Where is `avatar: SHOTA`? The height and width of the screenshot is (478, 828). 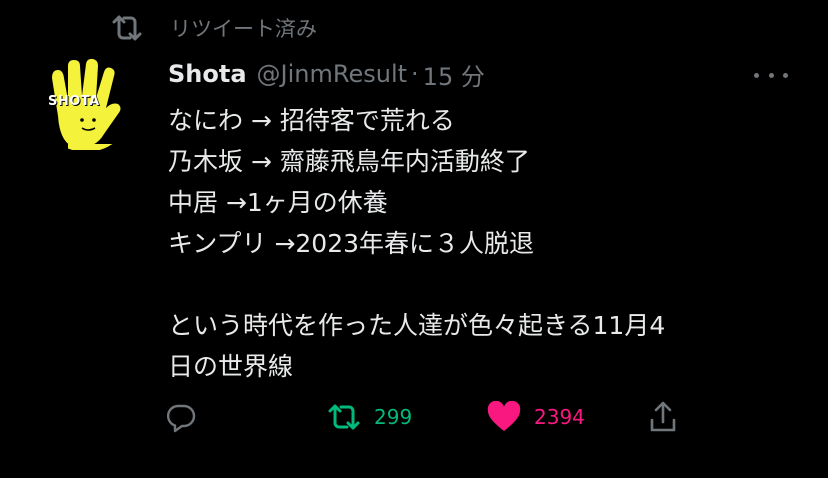 avatar: SHOTA is located at coordinates (86, 104).